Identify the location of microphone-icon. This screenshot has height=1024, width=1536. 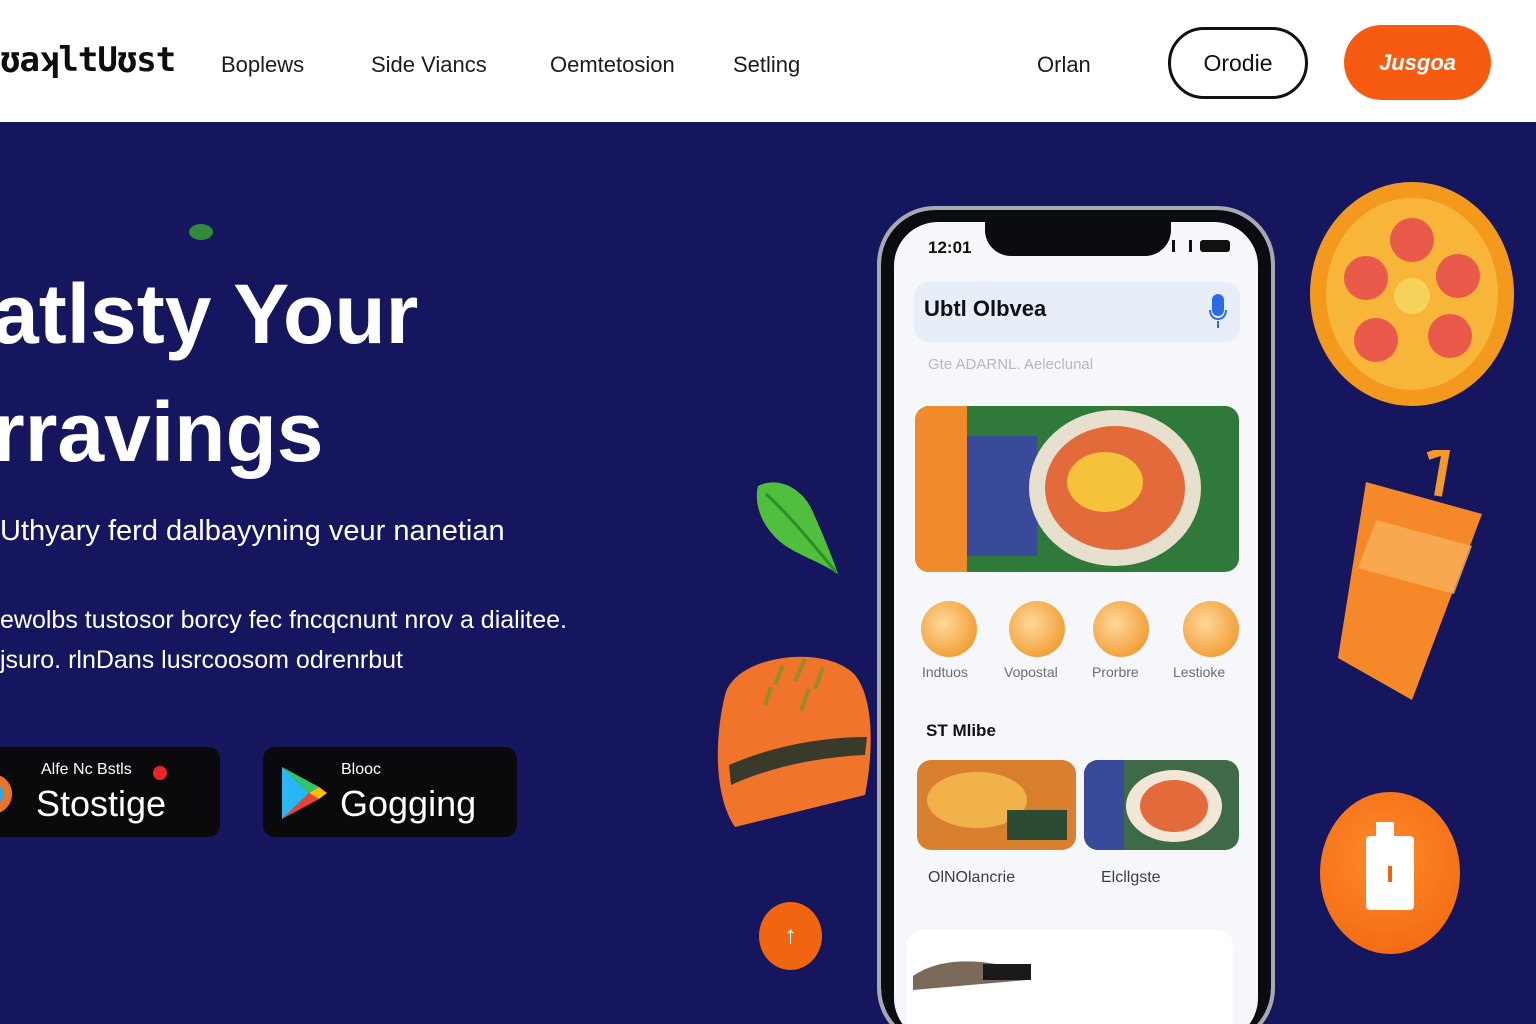
(1218, 311).